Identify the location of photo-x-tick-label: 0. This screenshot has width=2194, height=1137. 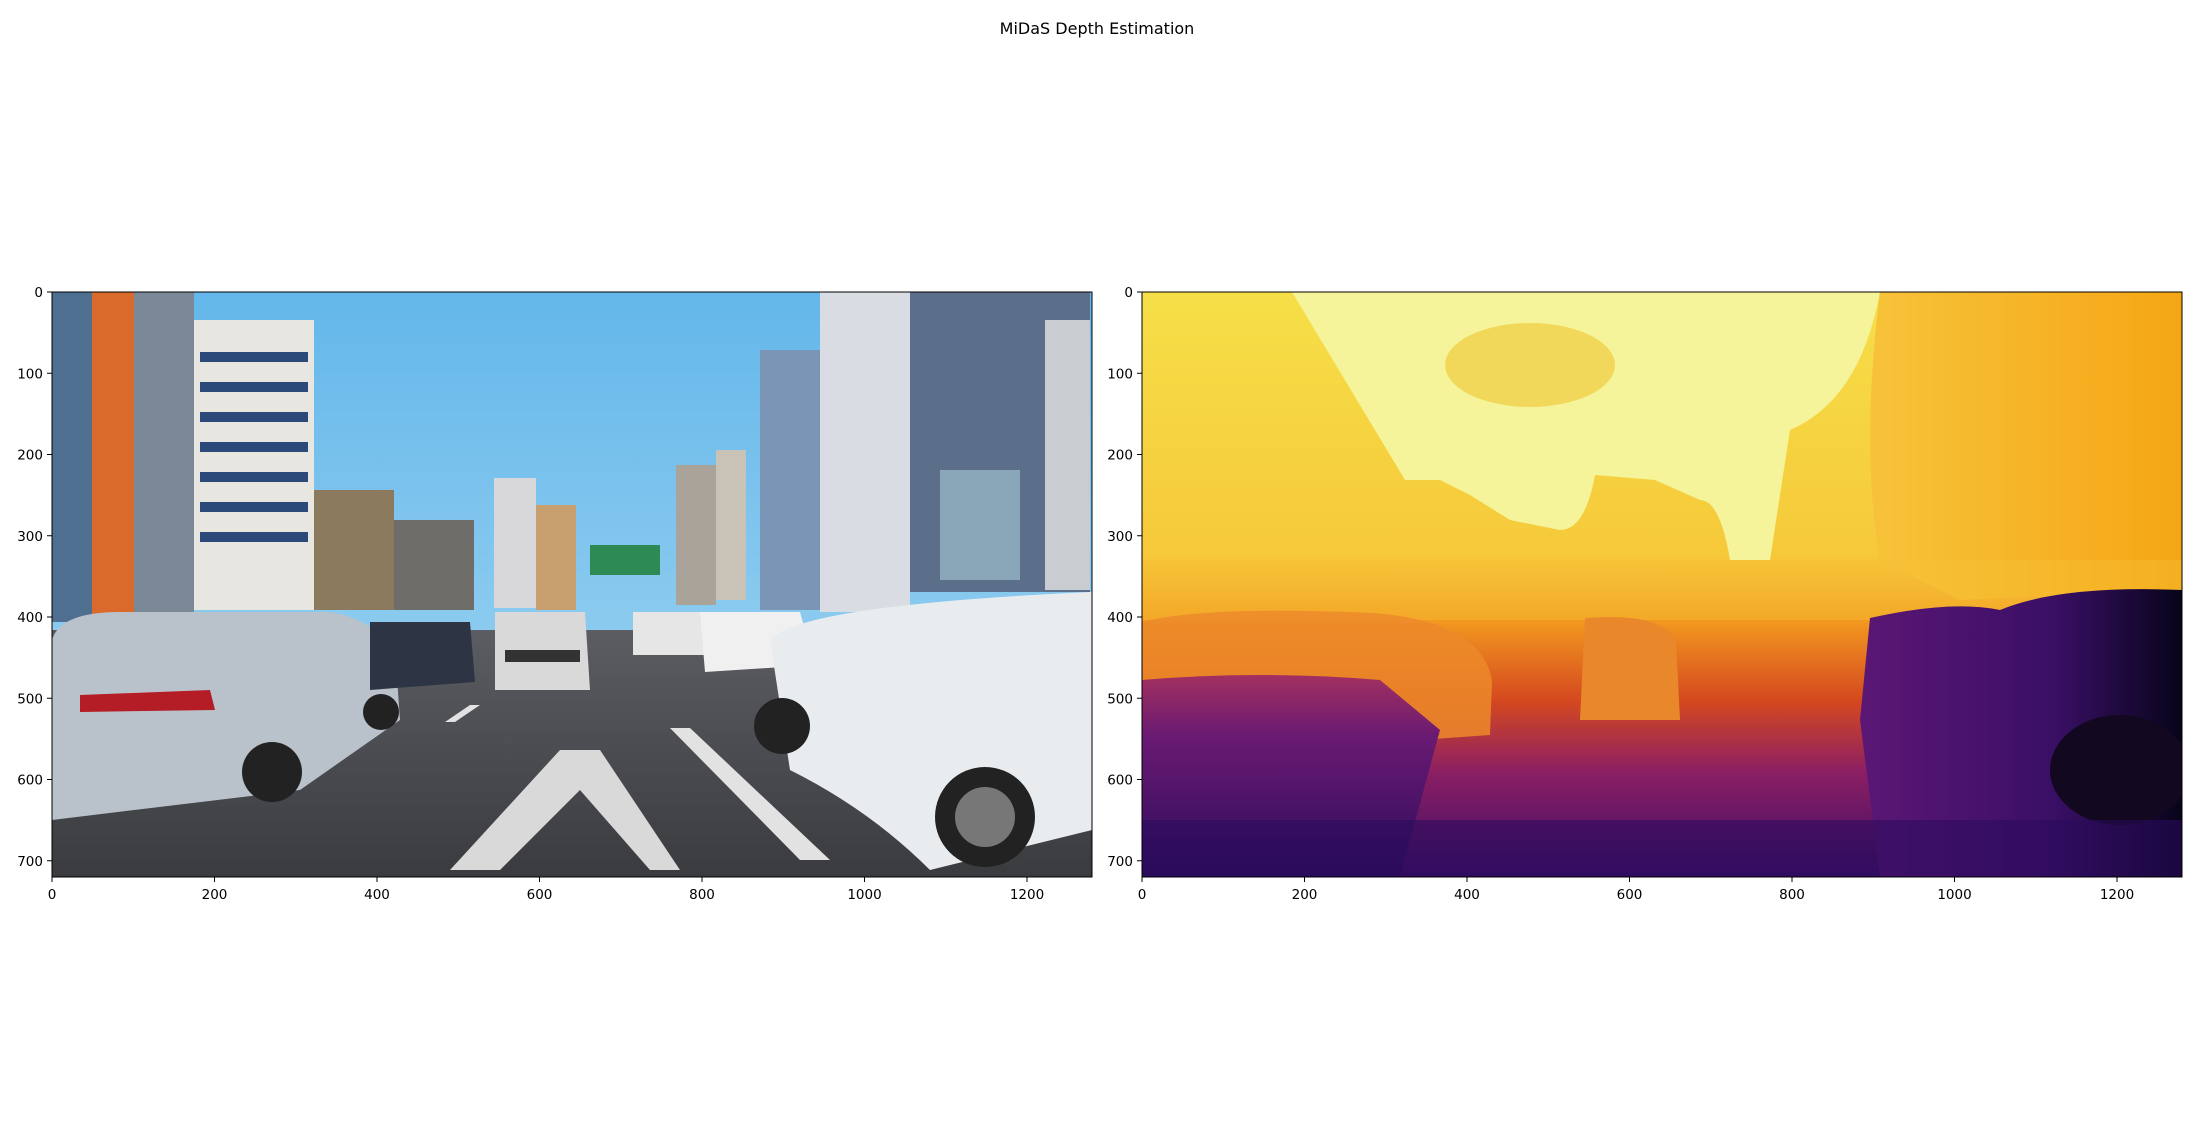
(52, 895).